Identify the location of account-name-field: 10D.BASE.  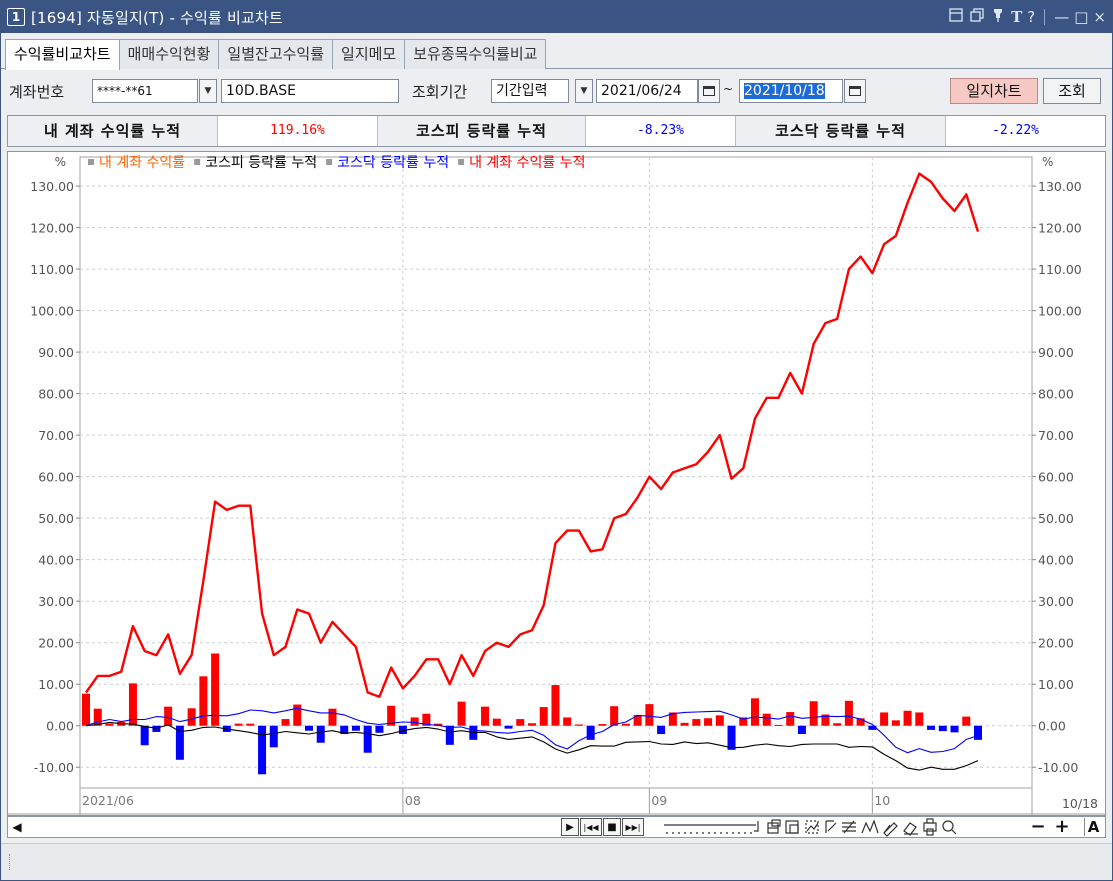
(310, 91).